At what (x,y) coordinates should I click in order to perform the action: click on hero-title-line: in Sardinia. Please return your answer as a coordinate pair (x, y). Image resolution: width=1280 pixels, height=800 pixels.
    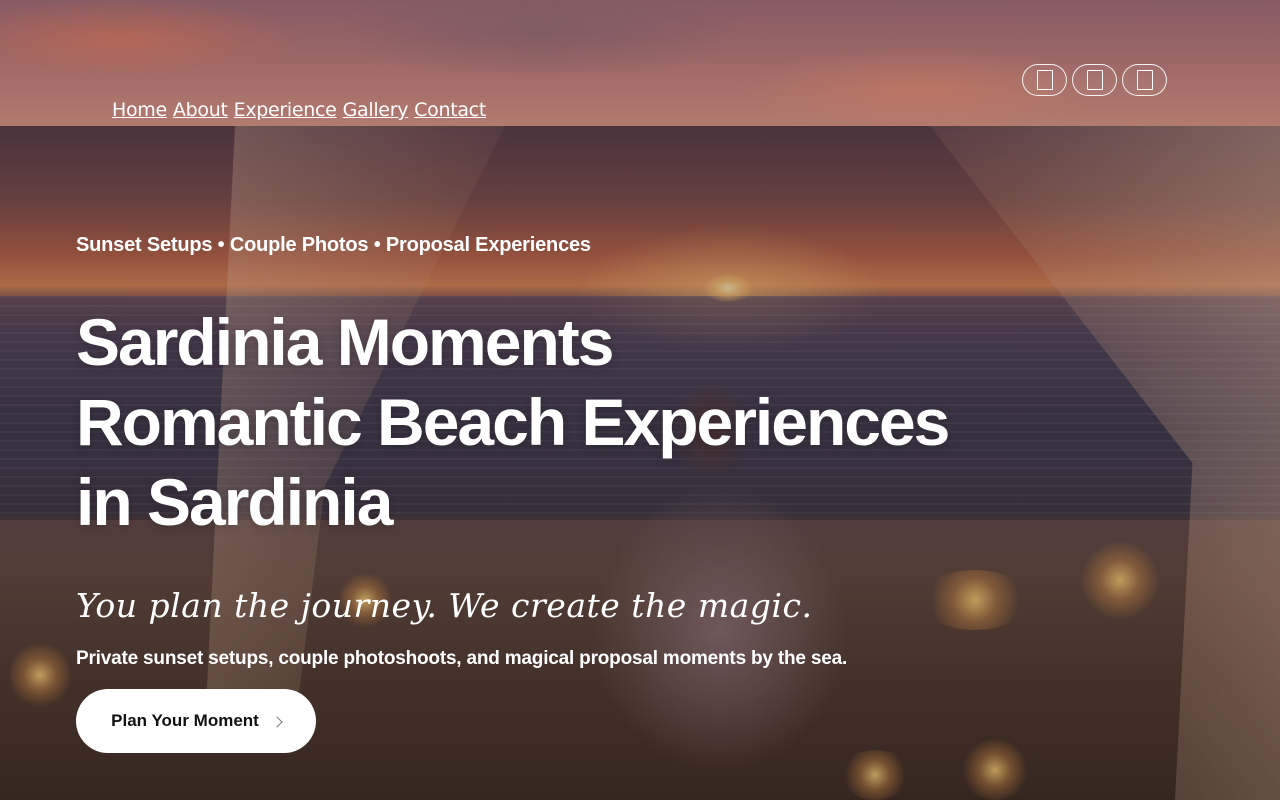
    Looking at the image, I should click on (234, 502).